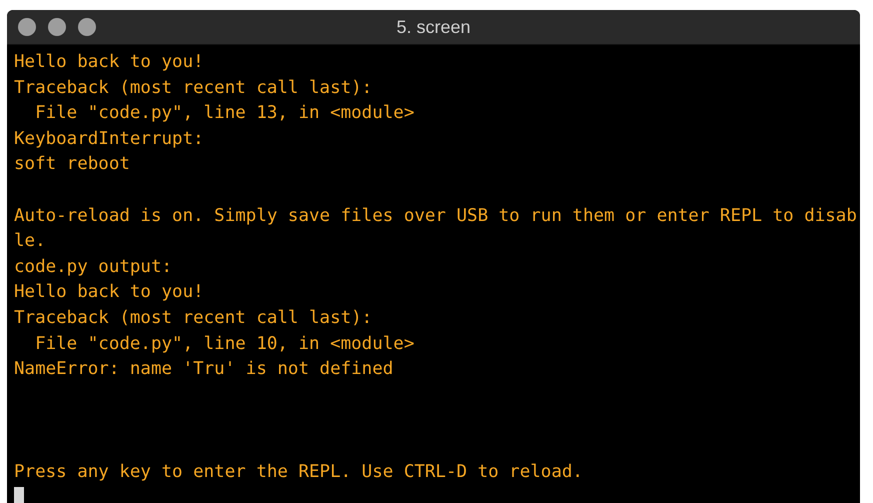 Image resolution: width=873 pixels, height=503 pixels. Describe the element at coordinates (57, 27) in the screenshot. I see `minimize-button` at that location.